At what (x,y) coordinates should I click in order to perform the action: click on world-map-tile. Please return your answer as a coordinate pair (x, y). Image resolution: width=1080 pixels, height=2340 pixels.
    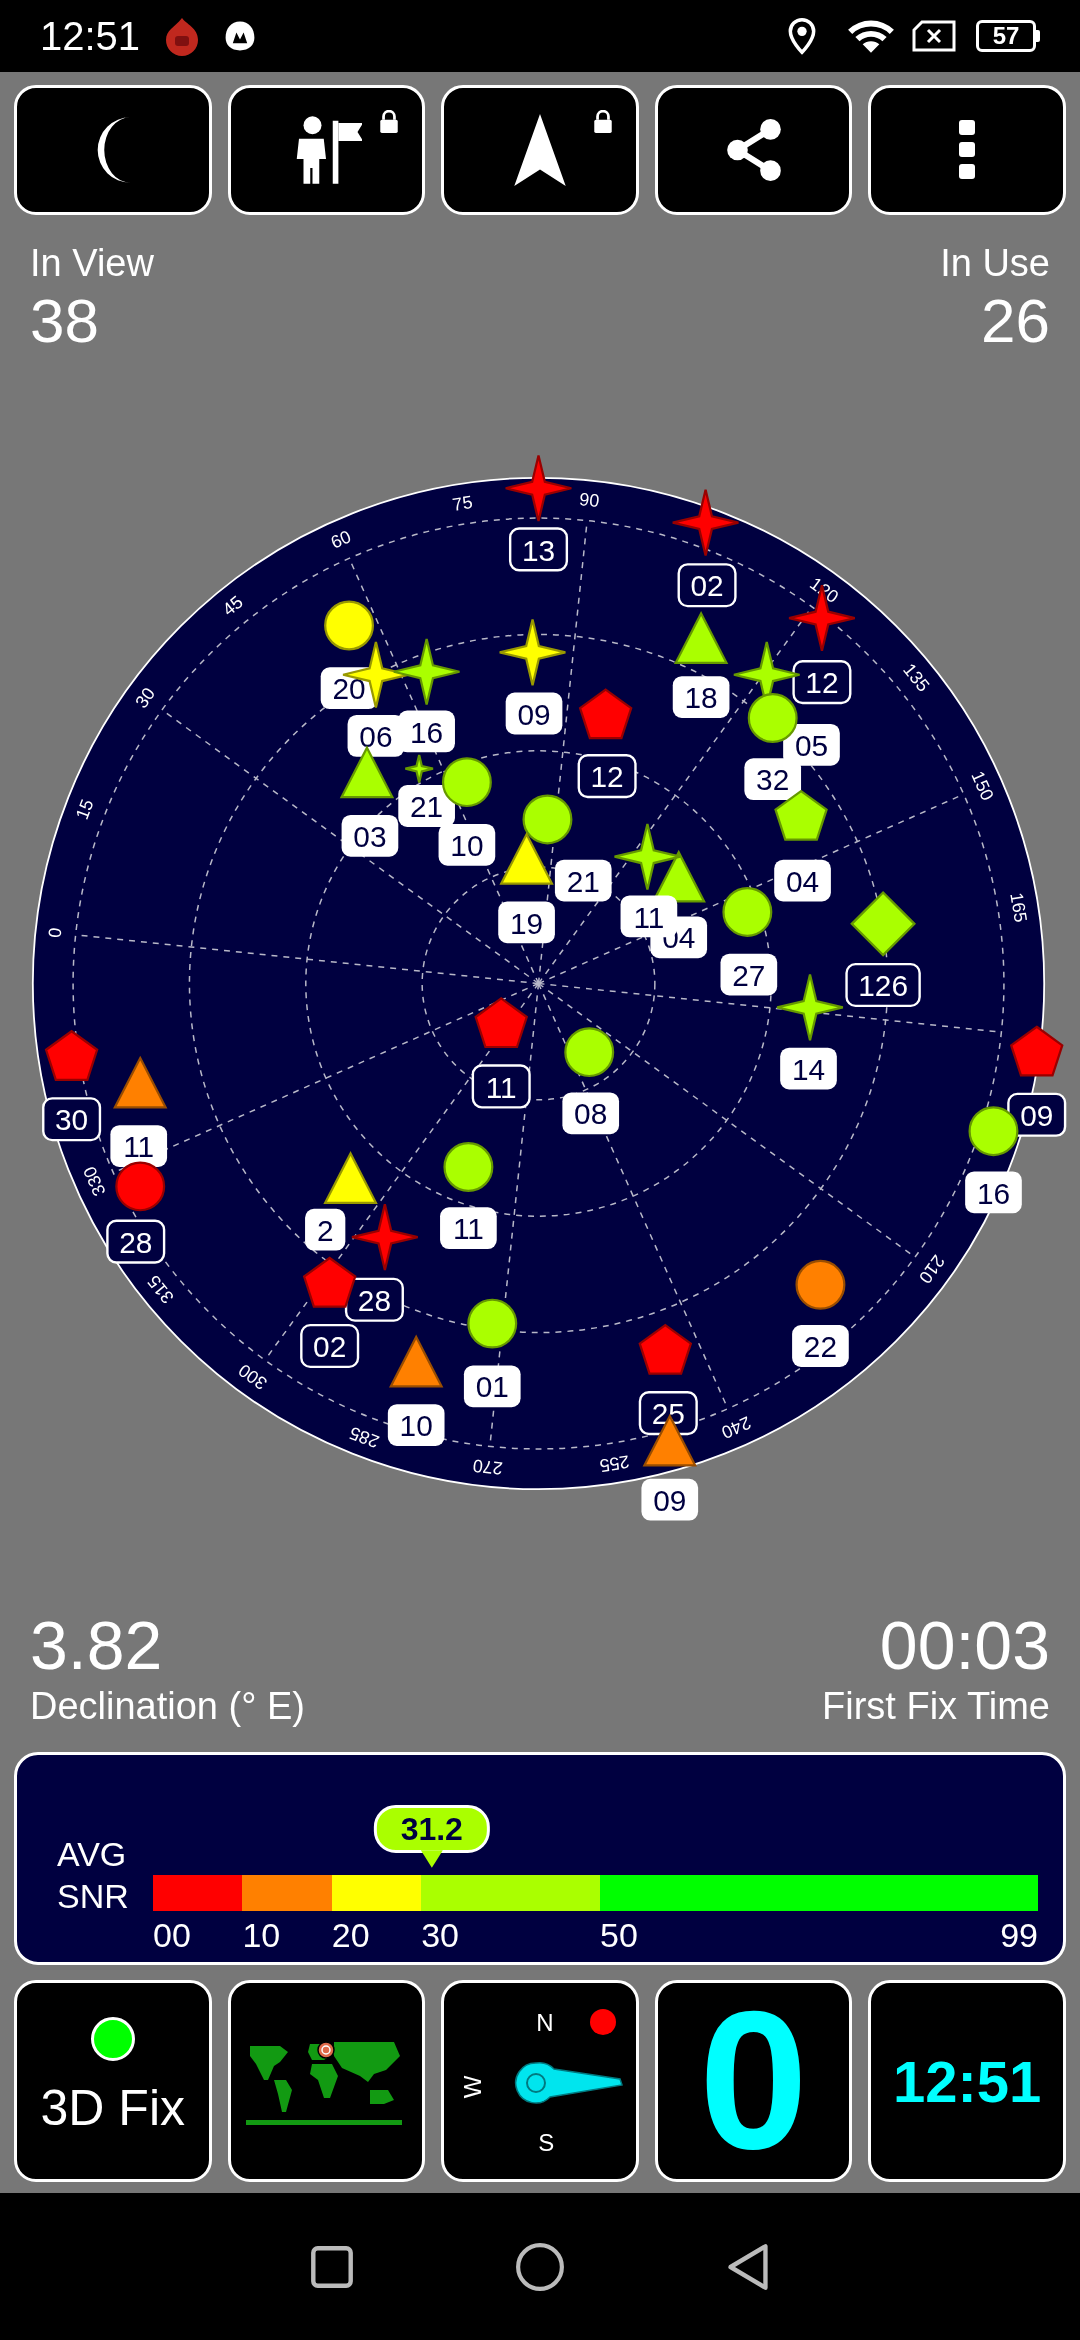
    Looking at the image, I should click on (326, 2081).